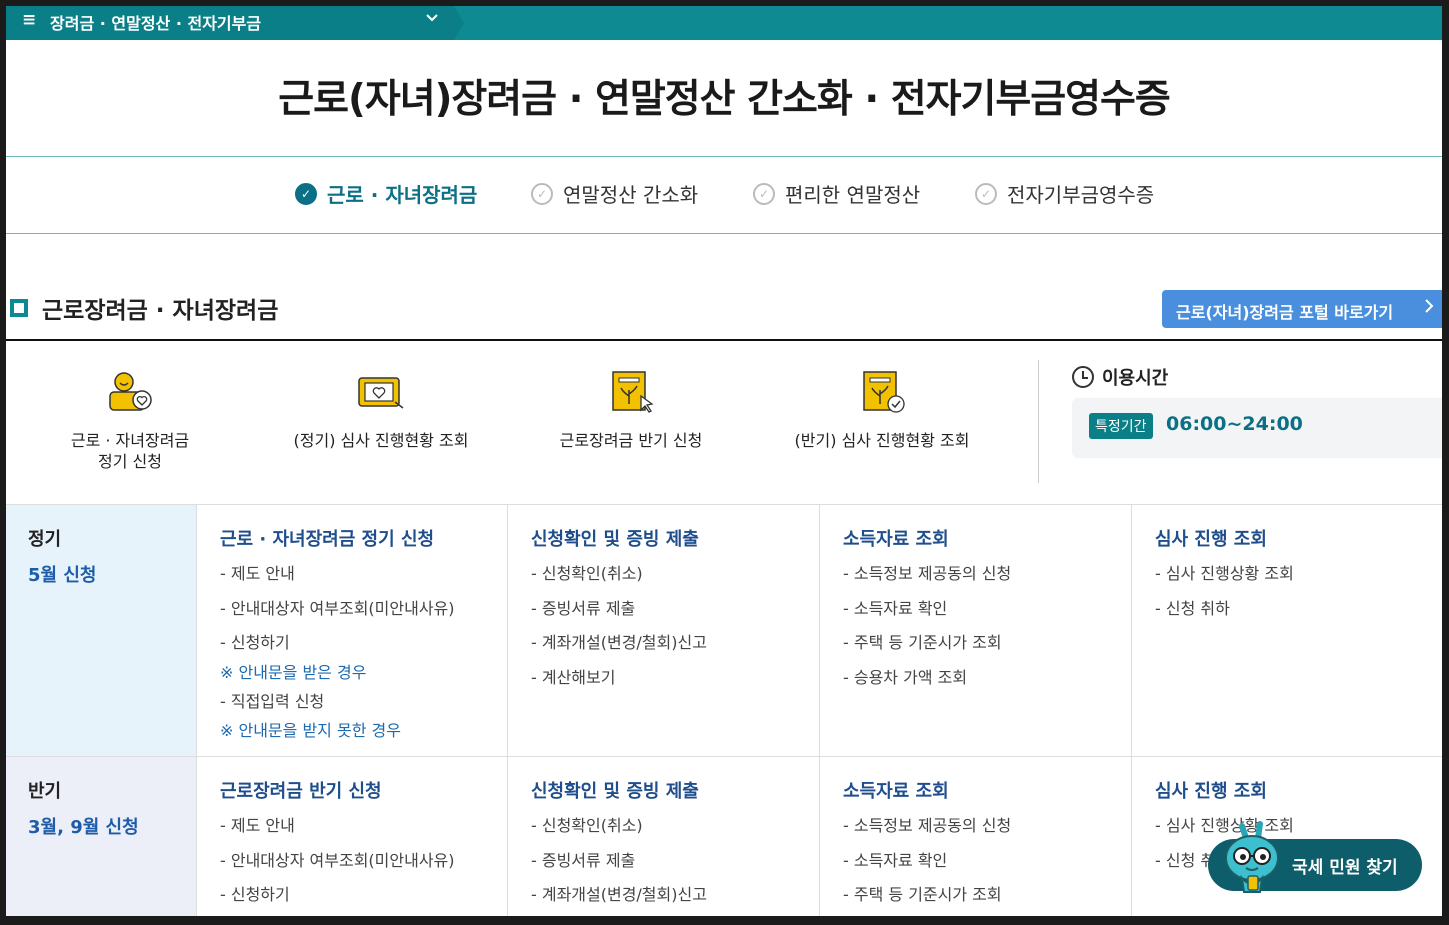  Describe the element at coordinates (101, 630) in the screenshot. I see `row-header-regular: 정기 5월 신청` at that location.